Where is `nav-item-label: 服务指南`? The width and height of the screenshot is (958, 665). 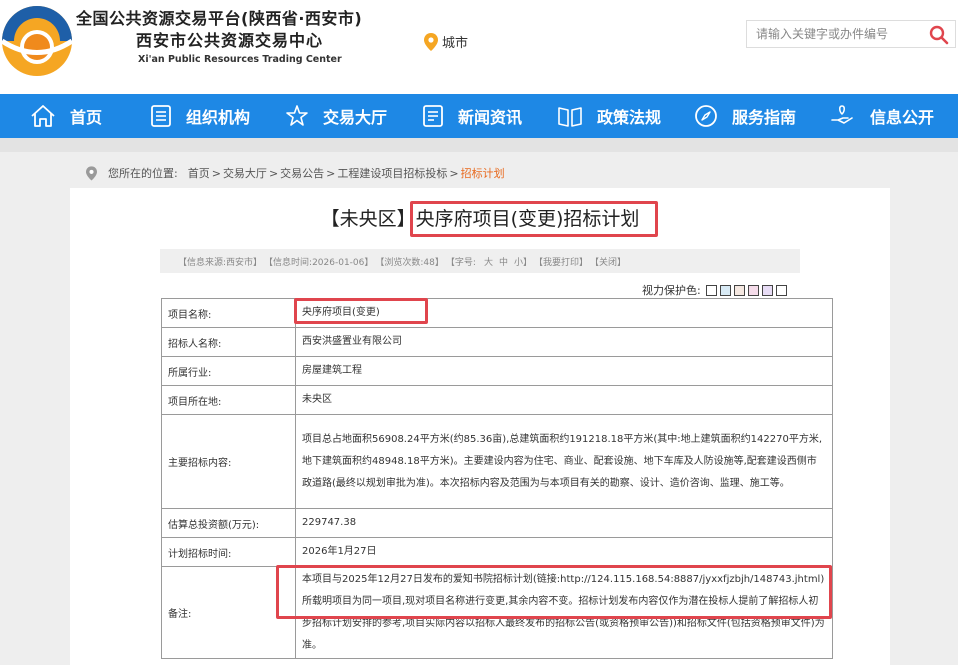 nav-item-label: 服务指南 is located at coordinates (764, 117).